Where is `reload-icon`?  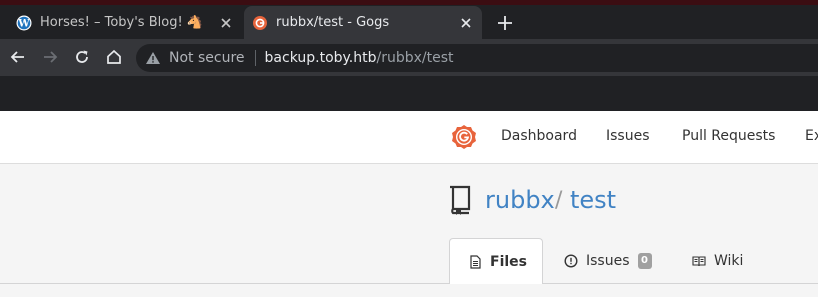 reload-icon is located at coordinates (82, 57).